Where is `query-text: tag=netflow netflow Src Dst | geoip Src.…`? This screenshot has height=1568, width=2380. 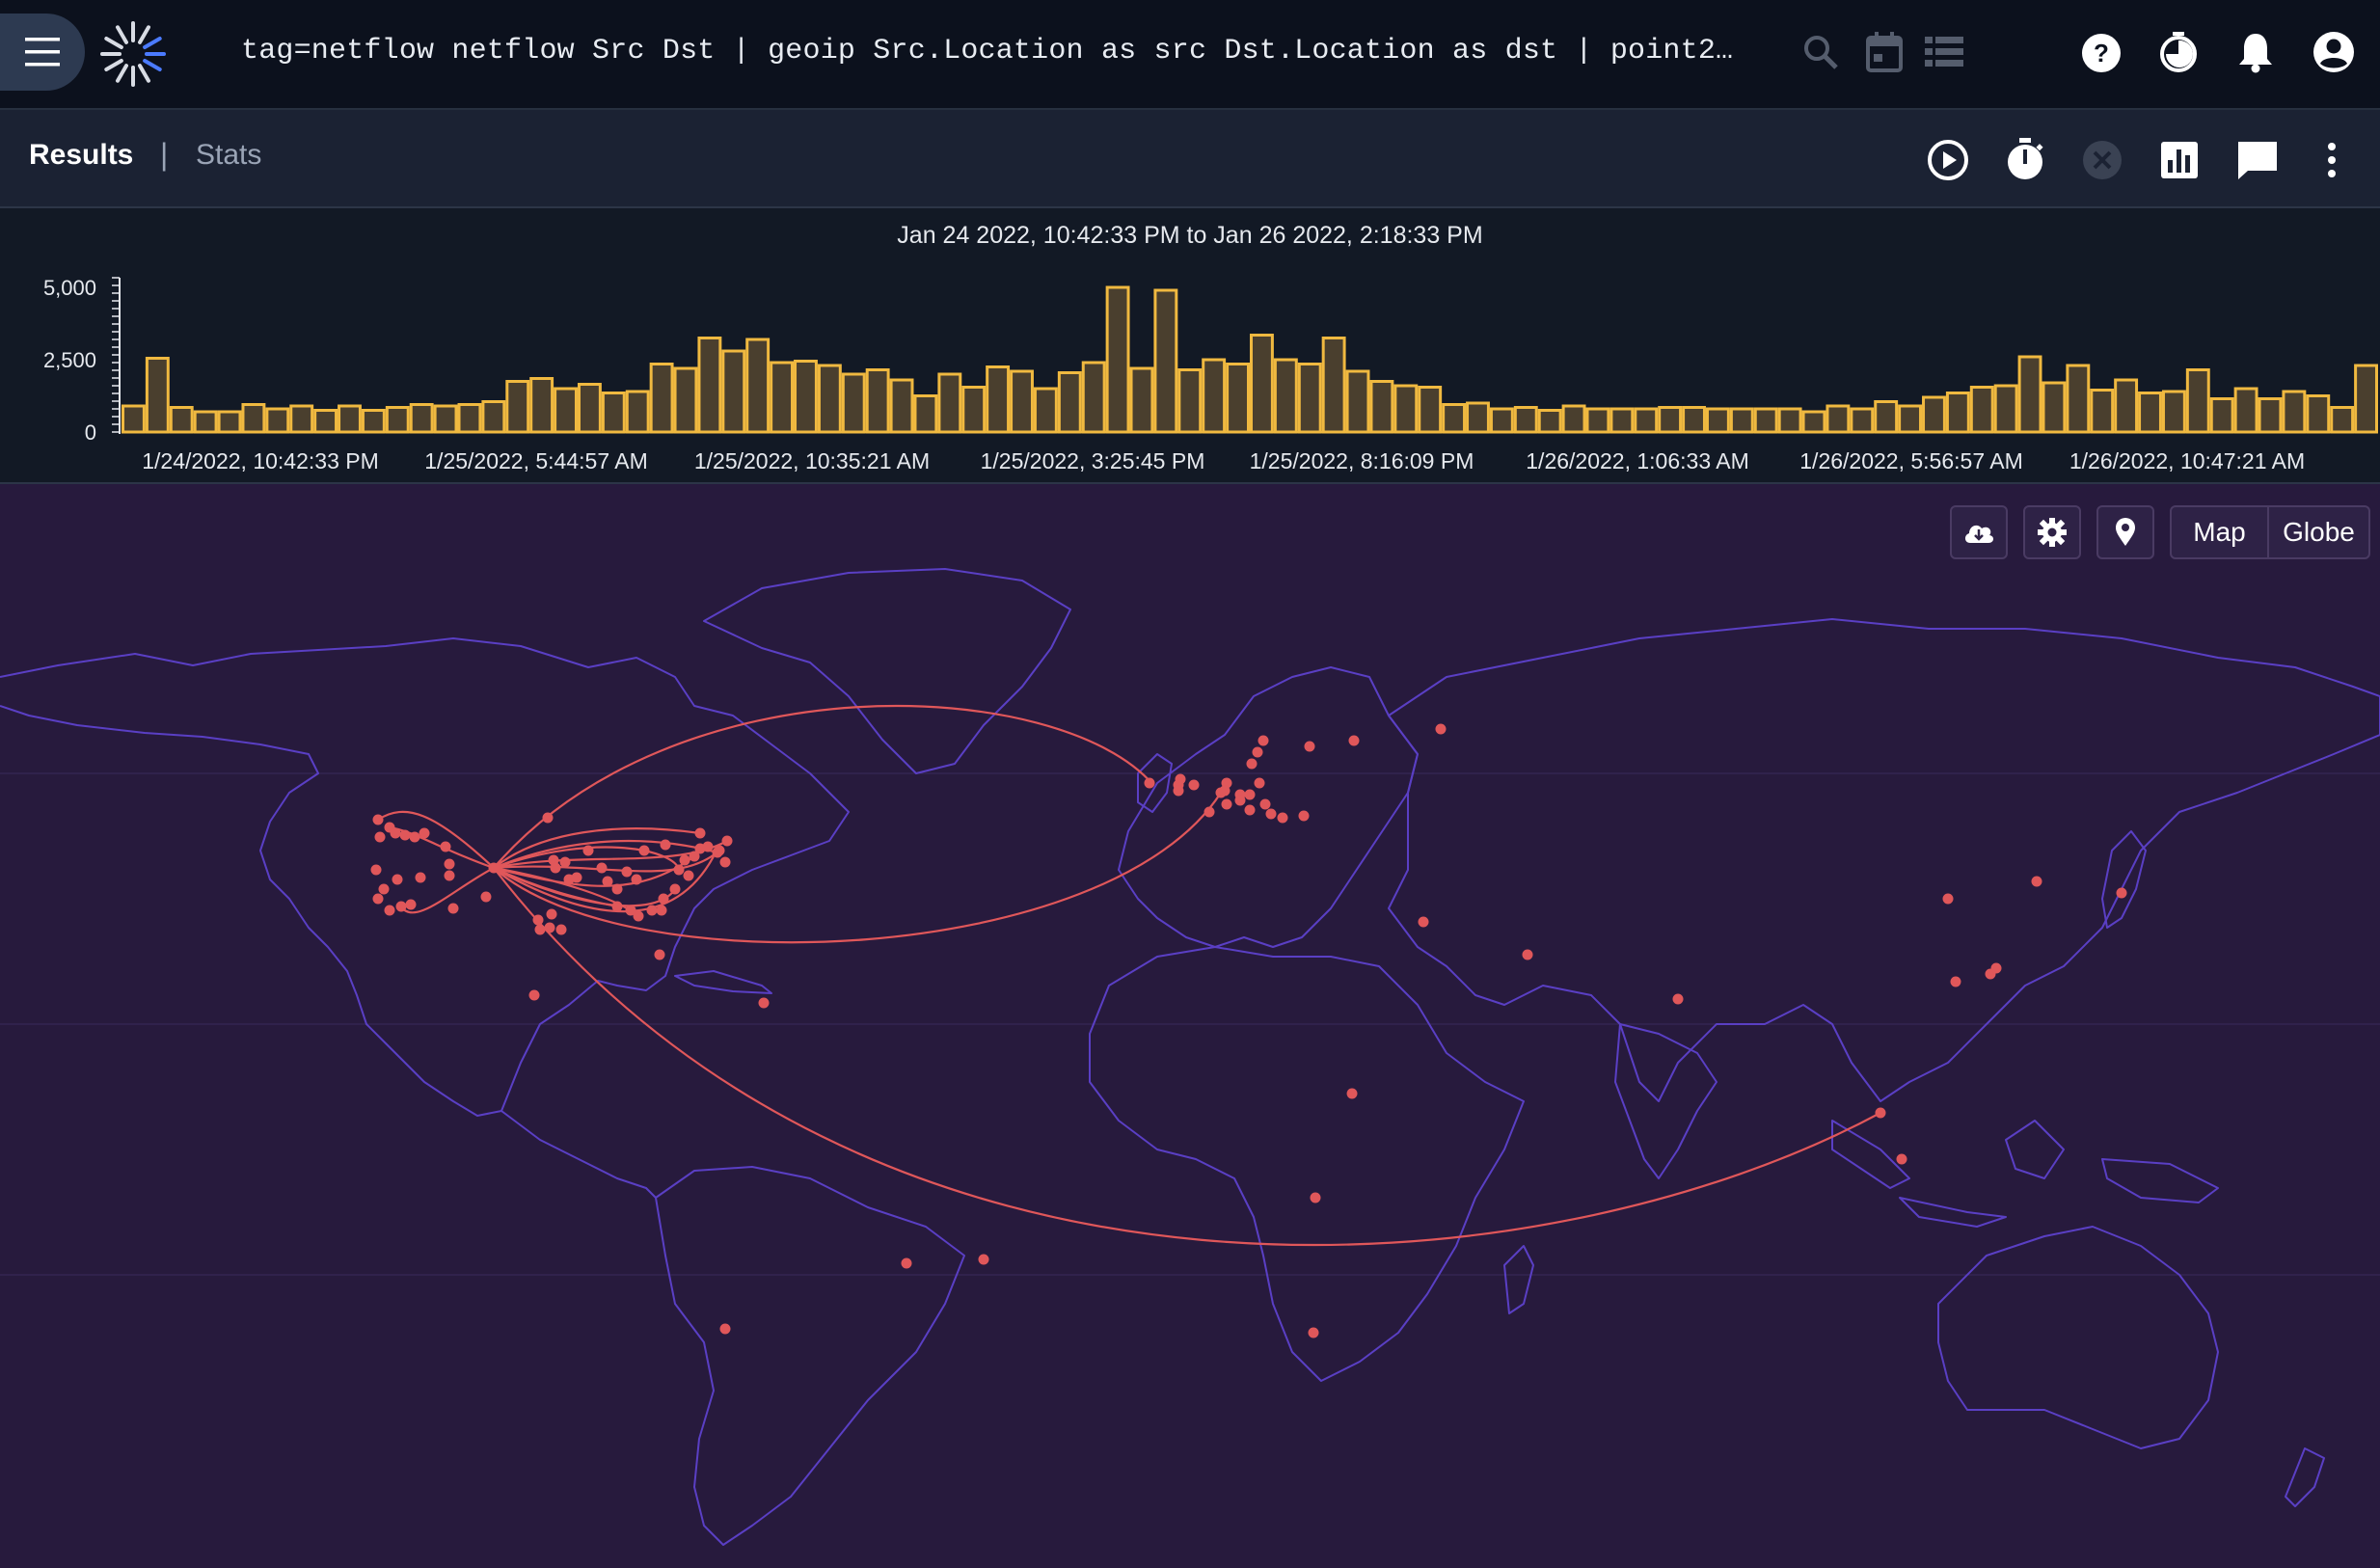 query-text: tag=netflow netflow Src Dst | geoip Src.… is located at coordinates (993, 51).